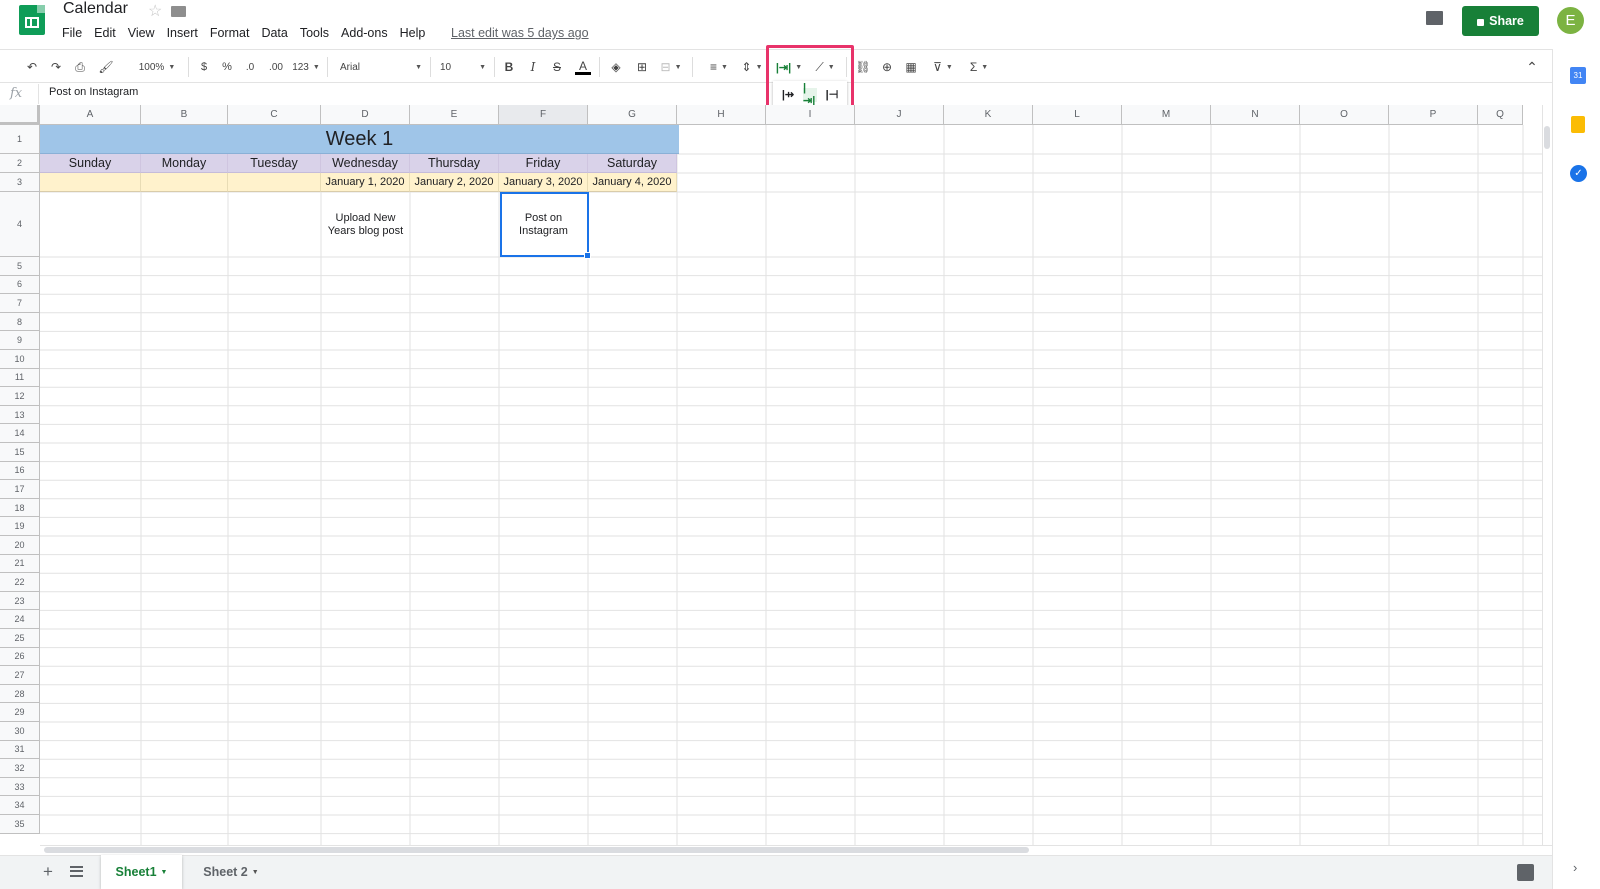 The width and height of the screenshot is (1600, 889). I want to click on row-header-20: 20, so click(20, 545).